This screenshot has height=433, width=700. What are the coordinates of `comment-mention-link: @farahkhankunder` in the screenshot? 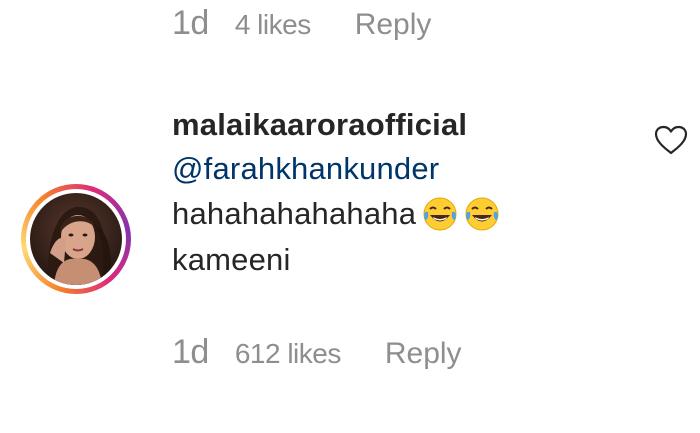 It's located at (336, 169).